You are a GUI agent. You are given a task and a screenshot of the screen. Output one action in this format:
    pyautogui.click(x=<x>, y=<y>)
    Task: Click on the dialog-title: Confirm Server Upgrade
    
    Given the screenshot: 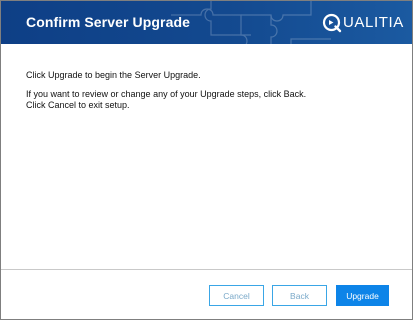 What is the action you would take?
    pyautogui.click(x=108, y=22)
    